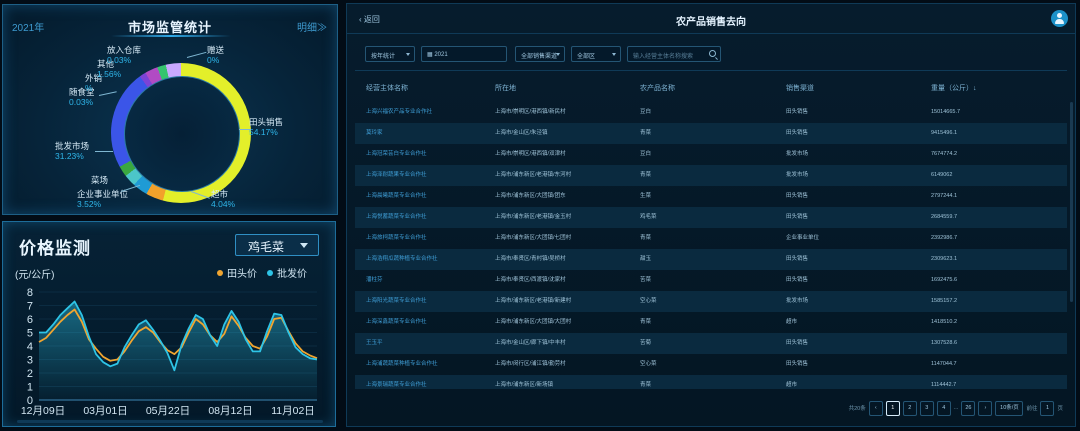  Describe the element at coordinates (944, 385) in the screenshot. I see `cell-weight: 1114442.7` at that location.